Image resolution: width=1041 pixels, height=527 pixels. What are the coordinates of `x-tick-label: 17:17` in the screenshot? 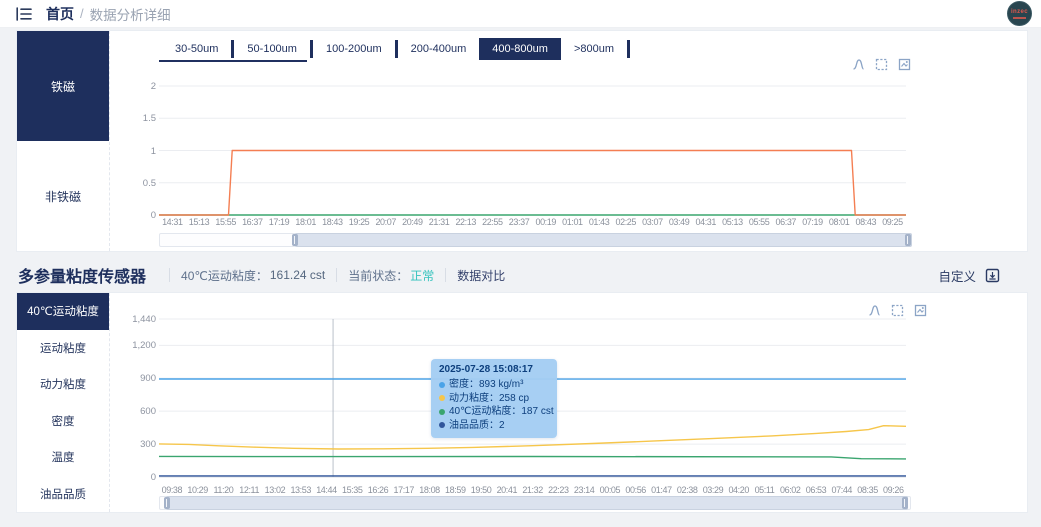 It's located at (404, 490).